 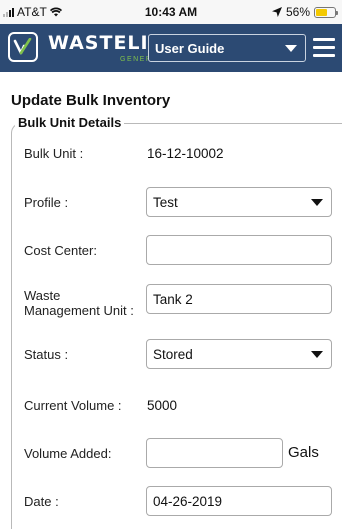 I want to click on profile-select-value: Test, so click(x=165, y=202).